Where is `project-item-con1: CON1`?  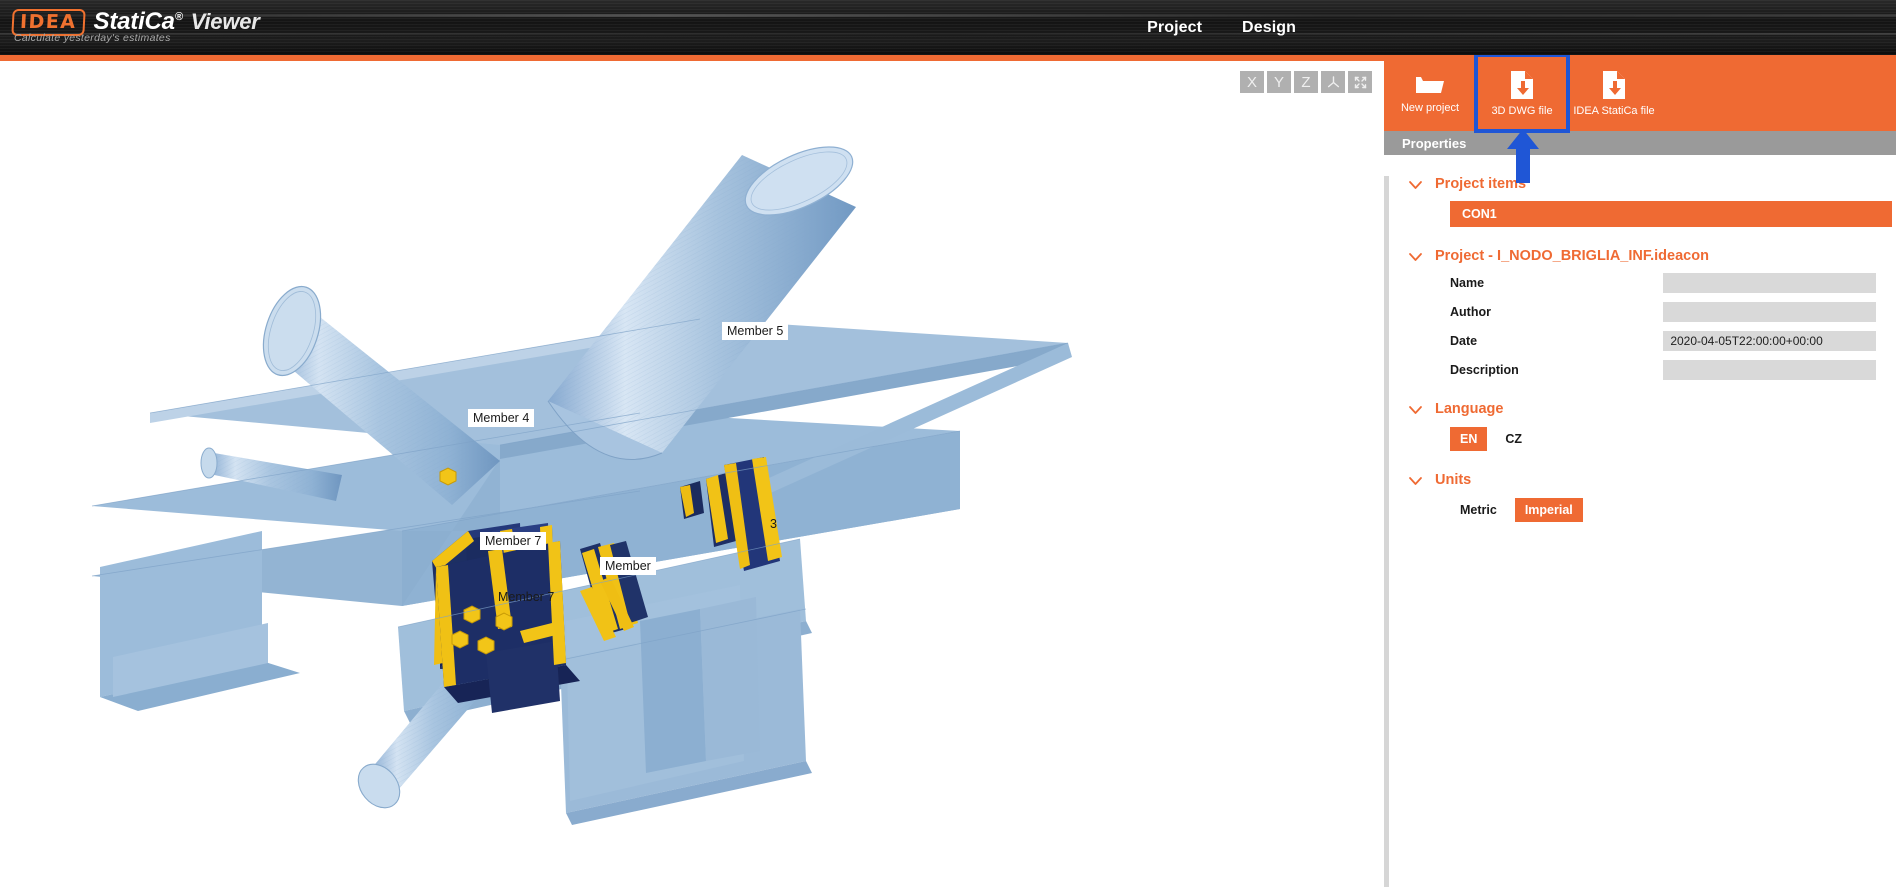 project-item-con1: CON1 is located at coordinates (1671, 214).